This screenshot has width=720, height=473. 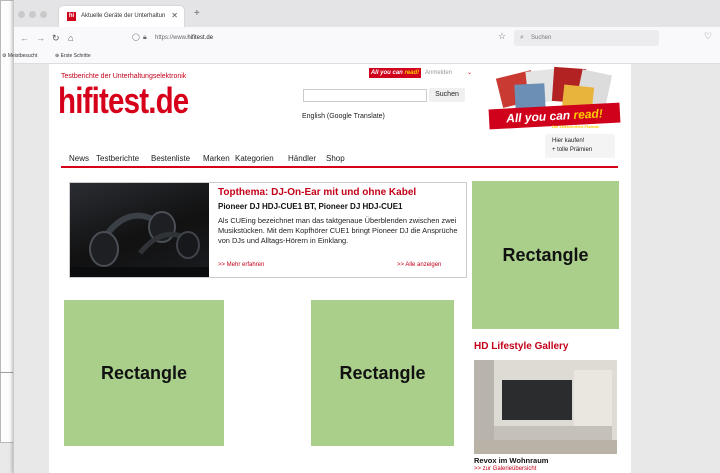 What do you see at coordinates (21, 14) in the screenshot?
I see `close-window-button` at bounding box center [21, 14].